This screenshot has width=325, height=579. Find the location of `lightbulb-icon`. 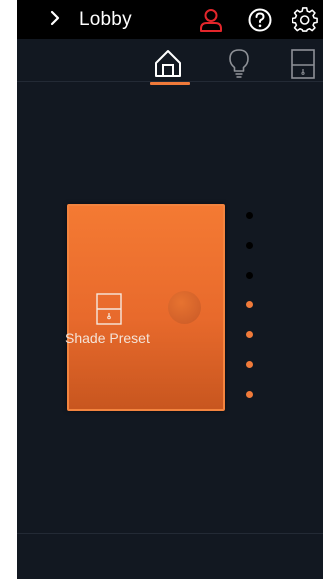

lightbulb-icon is located at coordinates (239, 63).